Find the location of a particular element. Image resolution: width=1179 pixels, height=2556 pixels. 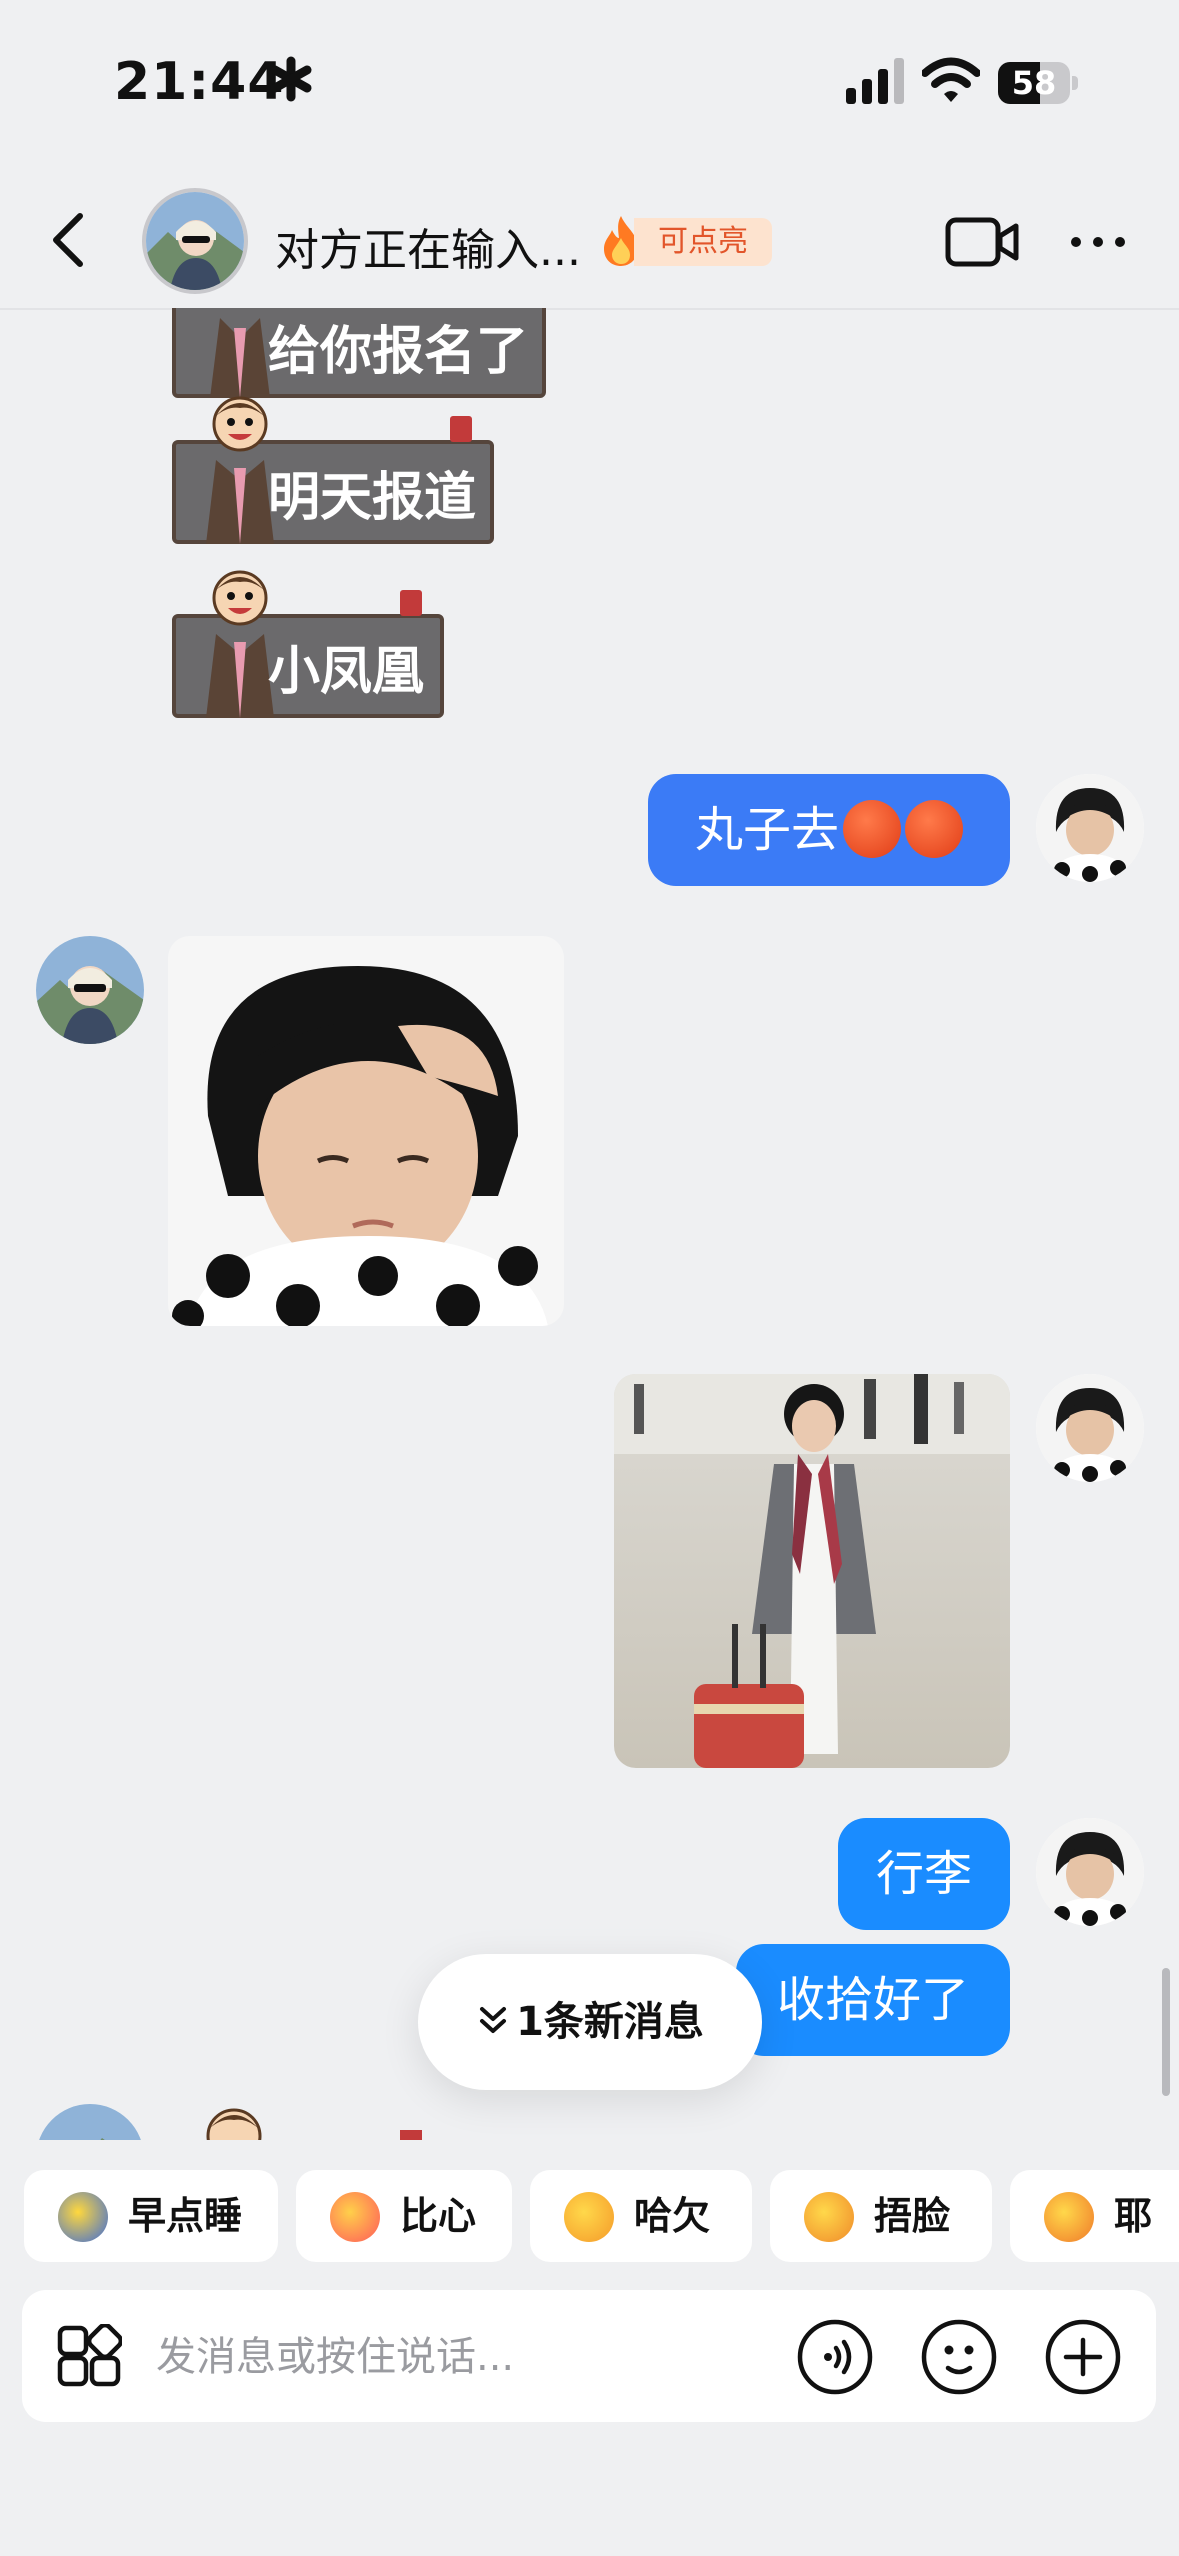

voice-message-icon is located at coordinates (835, 2357).